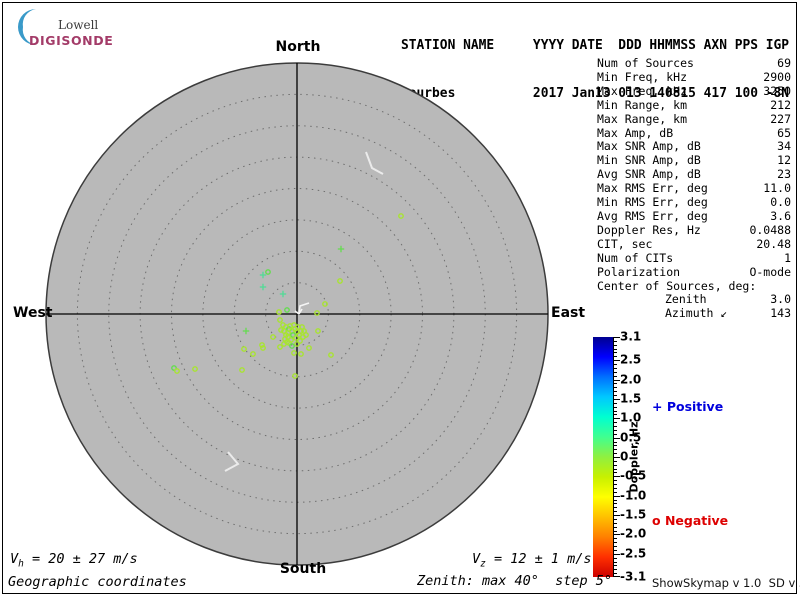 The image size is (800, 600). Describe the element at coordinates (649, 160) in the screenshot. I see `stat-label: Min SNR Amp, dB` at that location.